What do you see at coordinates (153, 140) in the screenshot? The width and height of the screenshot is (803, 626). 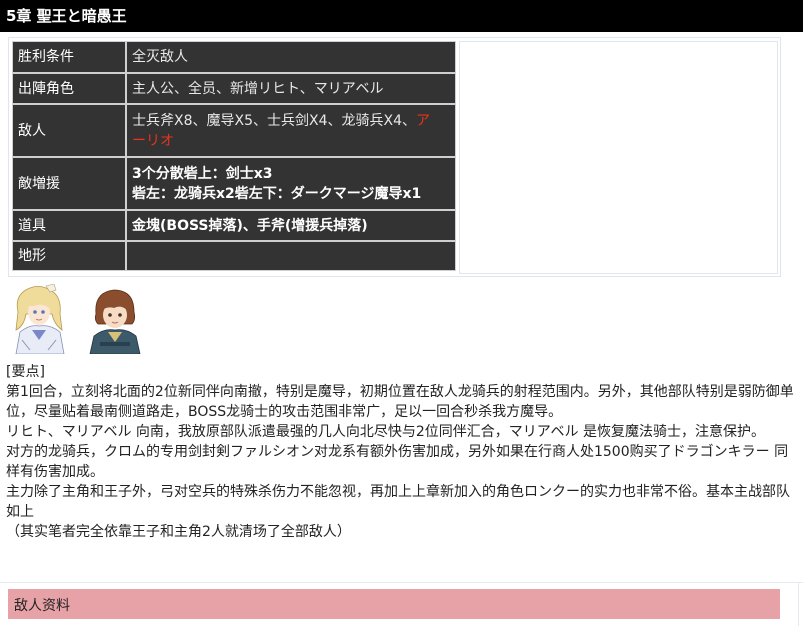 I see `boss-name-part2: ーリオ` at bounding box center [153, 140].